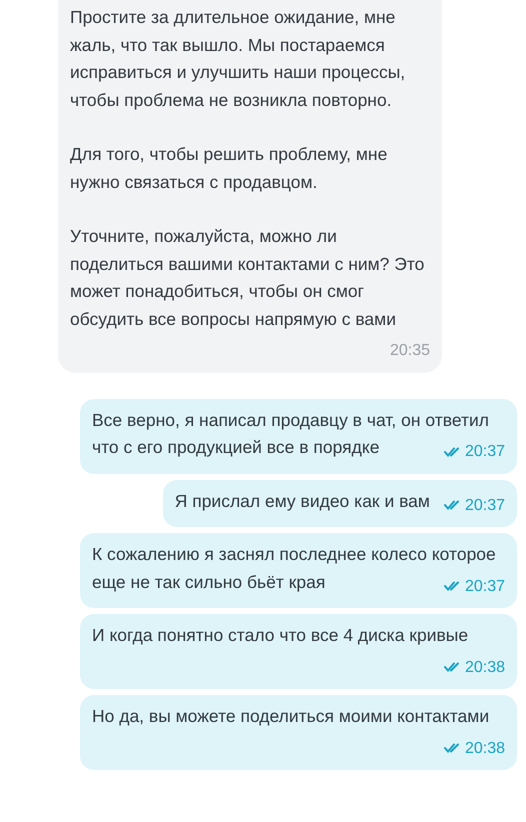 This screenshot has width=526, height=822. Describe the element at coordinates (229, 168) in the screenshot. I see `message-text: Для того, чтобы решить проблему, мне нужно связаться с продавцом.` at that location.